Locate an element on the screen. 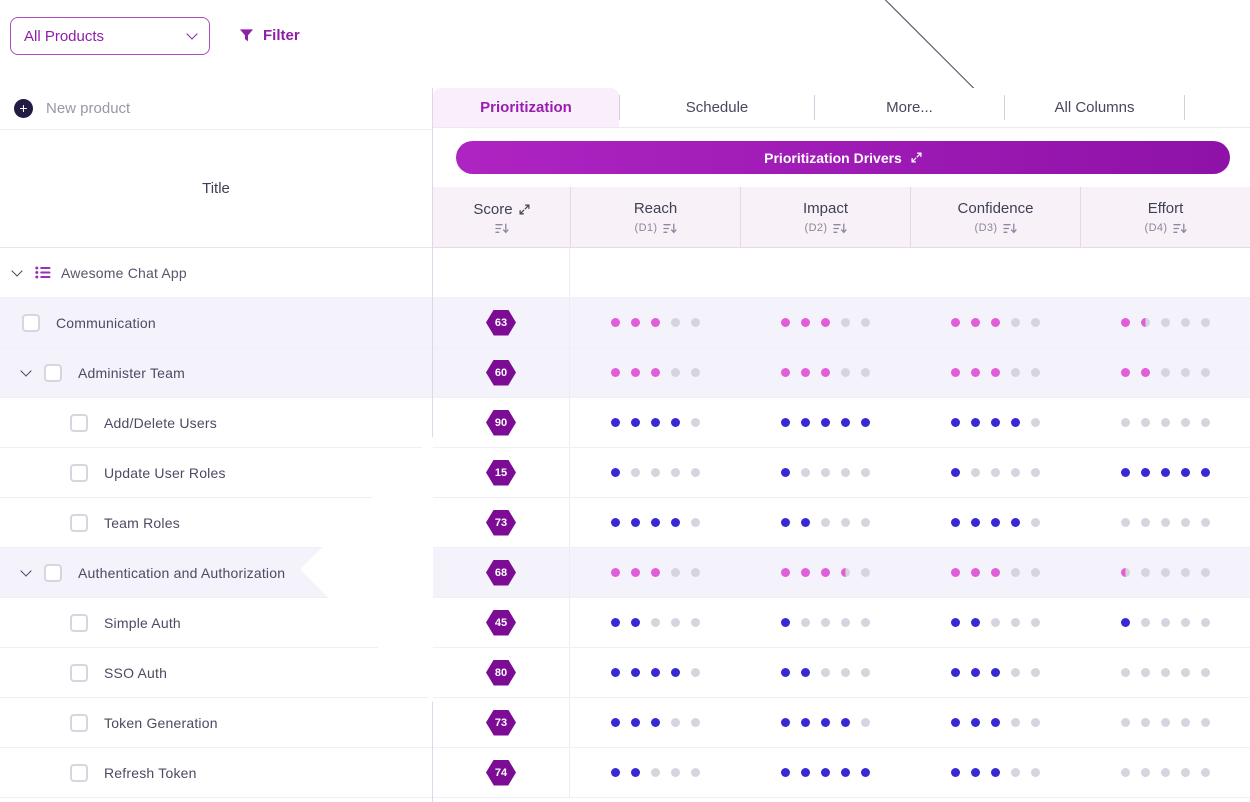 Image resolution: width=1250 pixels, height=802 pixels. score-badge: 74 is located at coordinates (501, 772).